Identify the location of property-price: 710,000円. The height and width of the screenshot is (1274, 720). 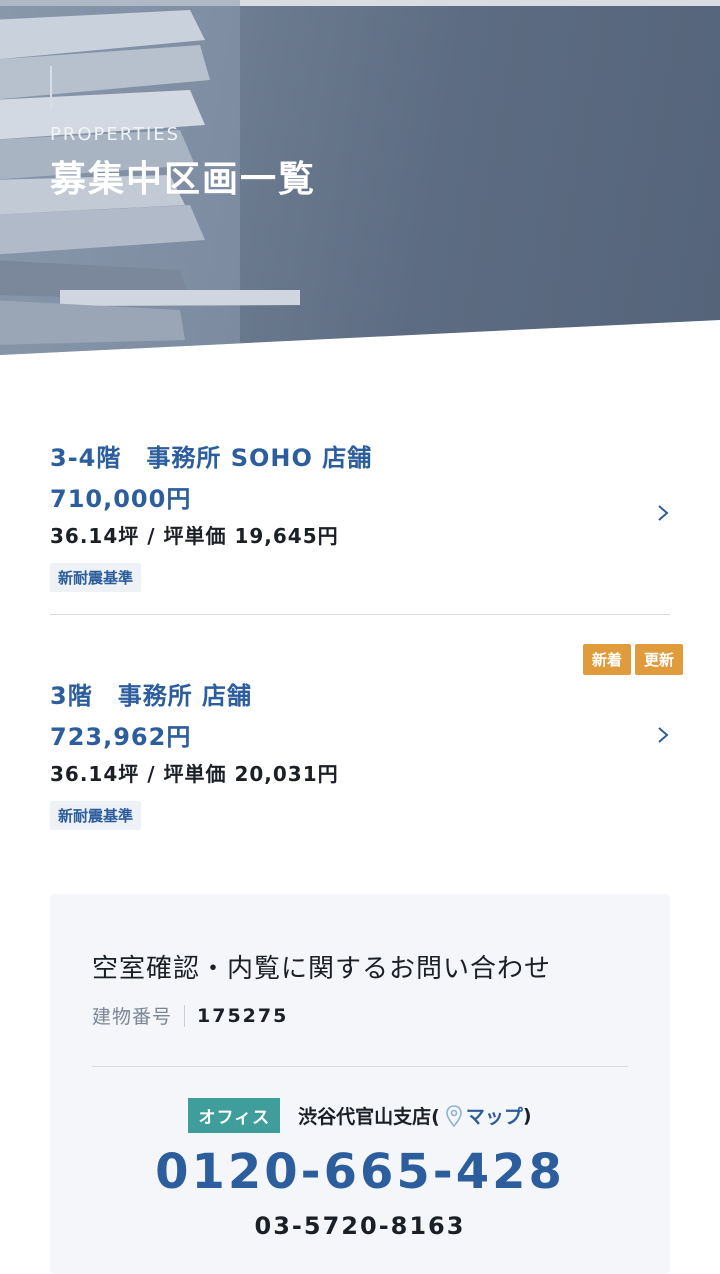
(121, 499).